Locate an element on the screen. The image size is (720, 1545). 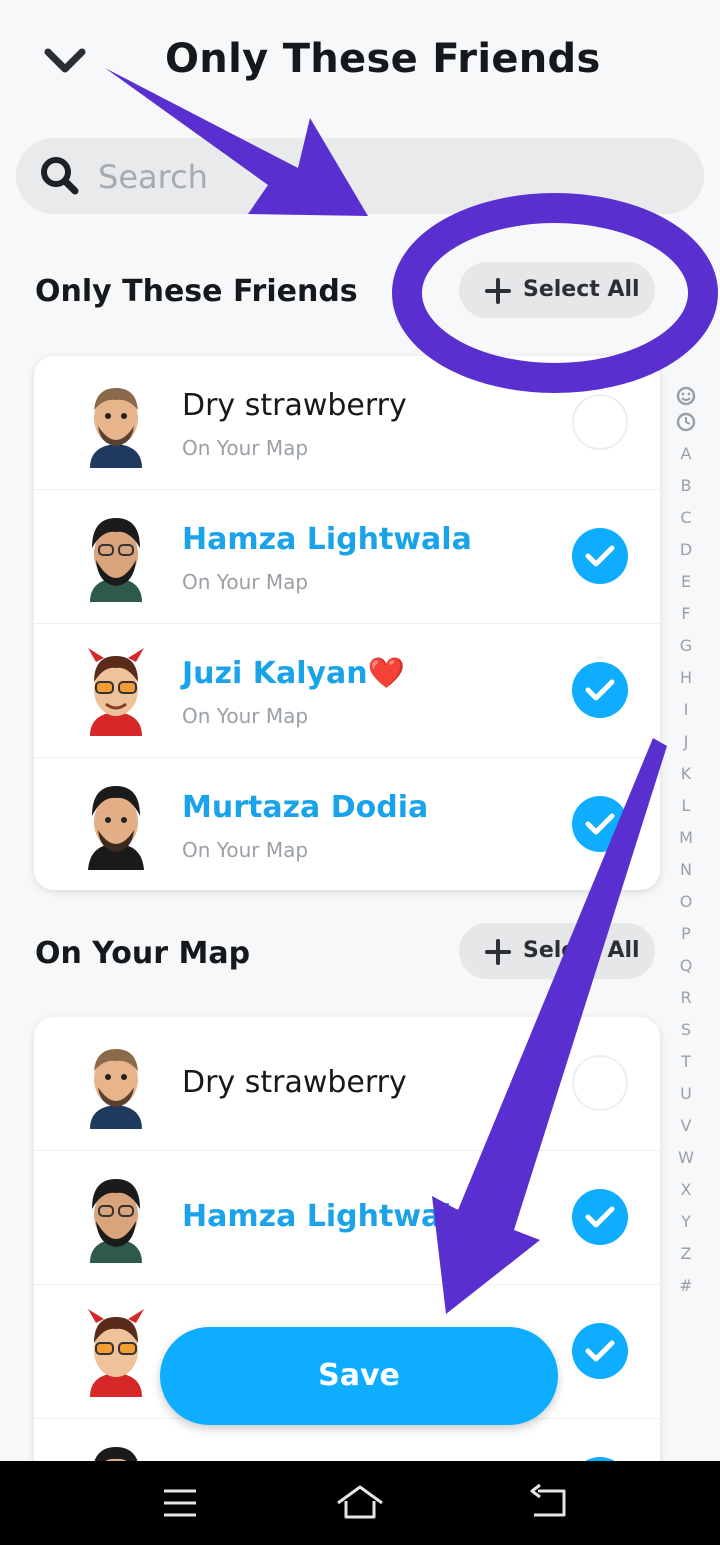
alphabet-index-letter: # is located at coordinates (686, 1286).